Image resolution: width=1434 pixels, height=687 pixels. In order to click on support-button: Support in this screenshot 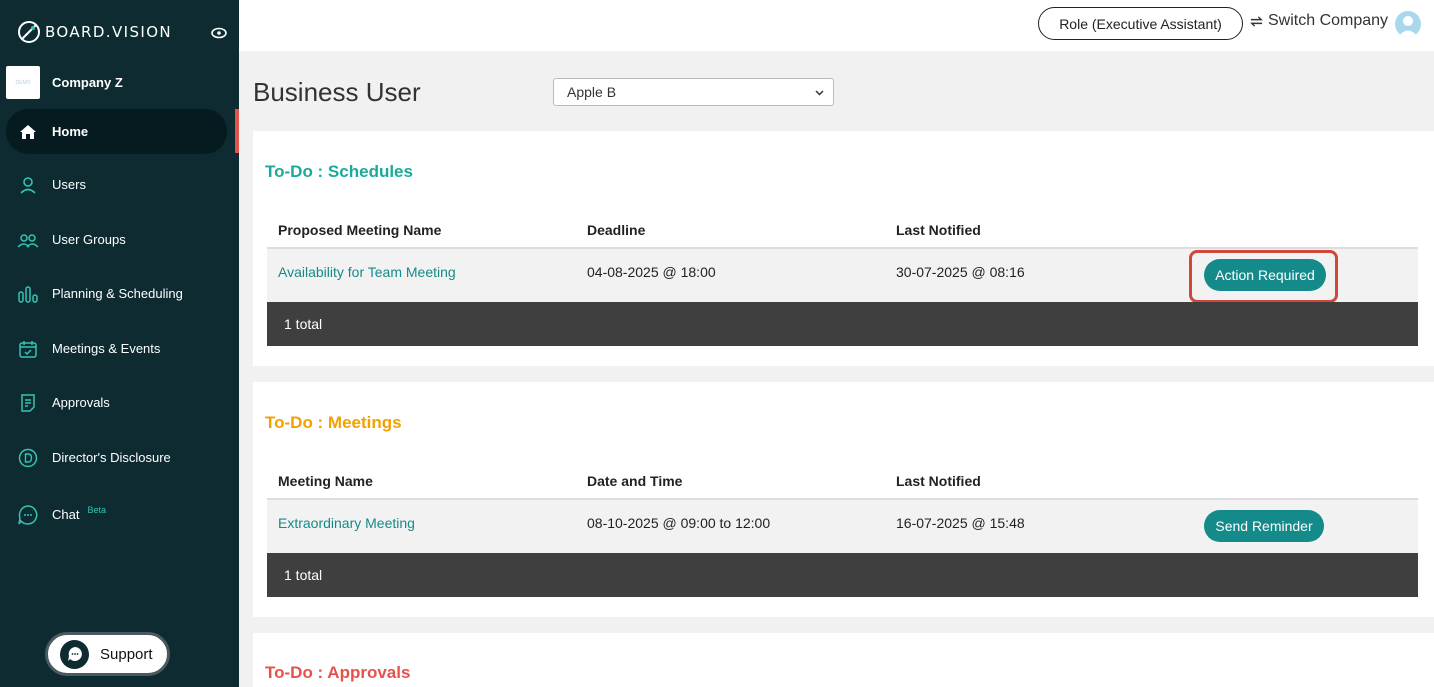, I will do `click(107, 654)`.